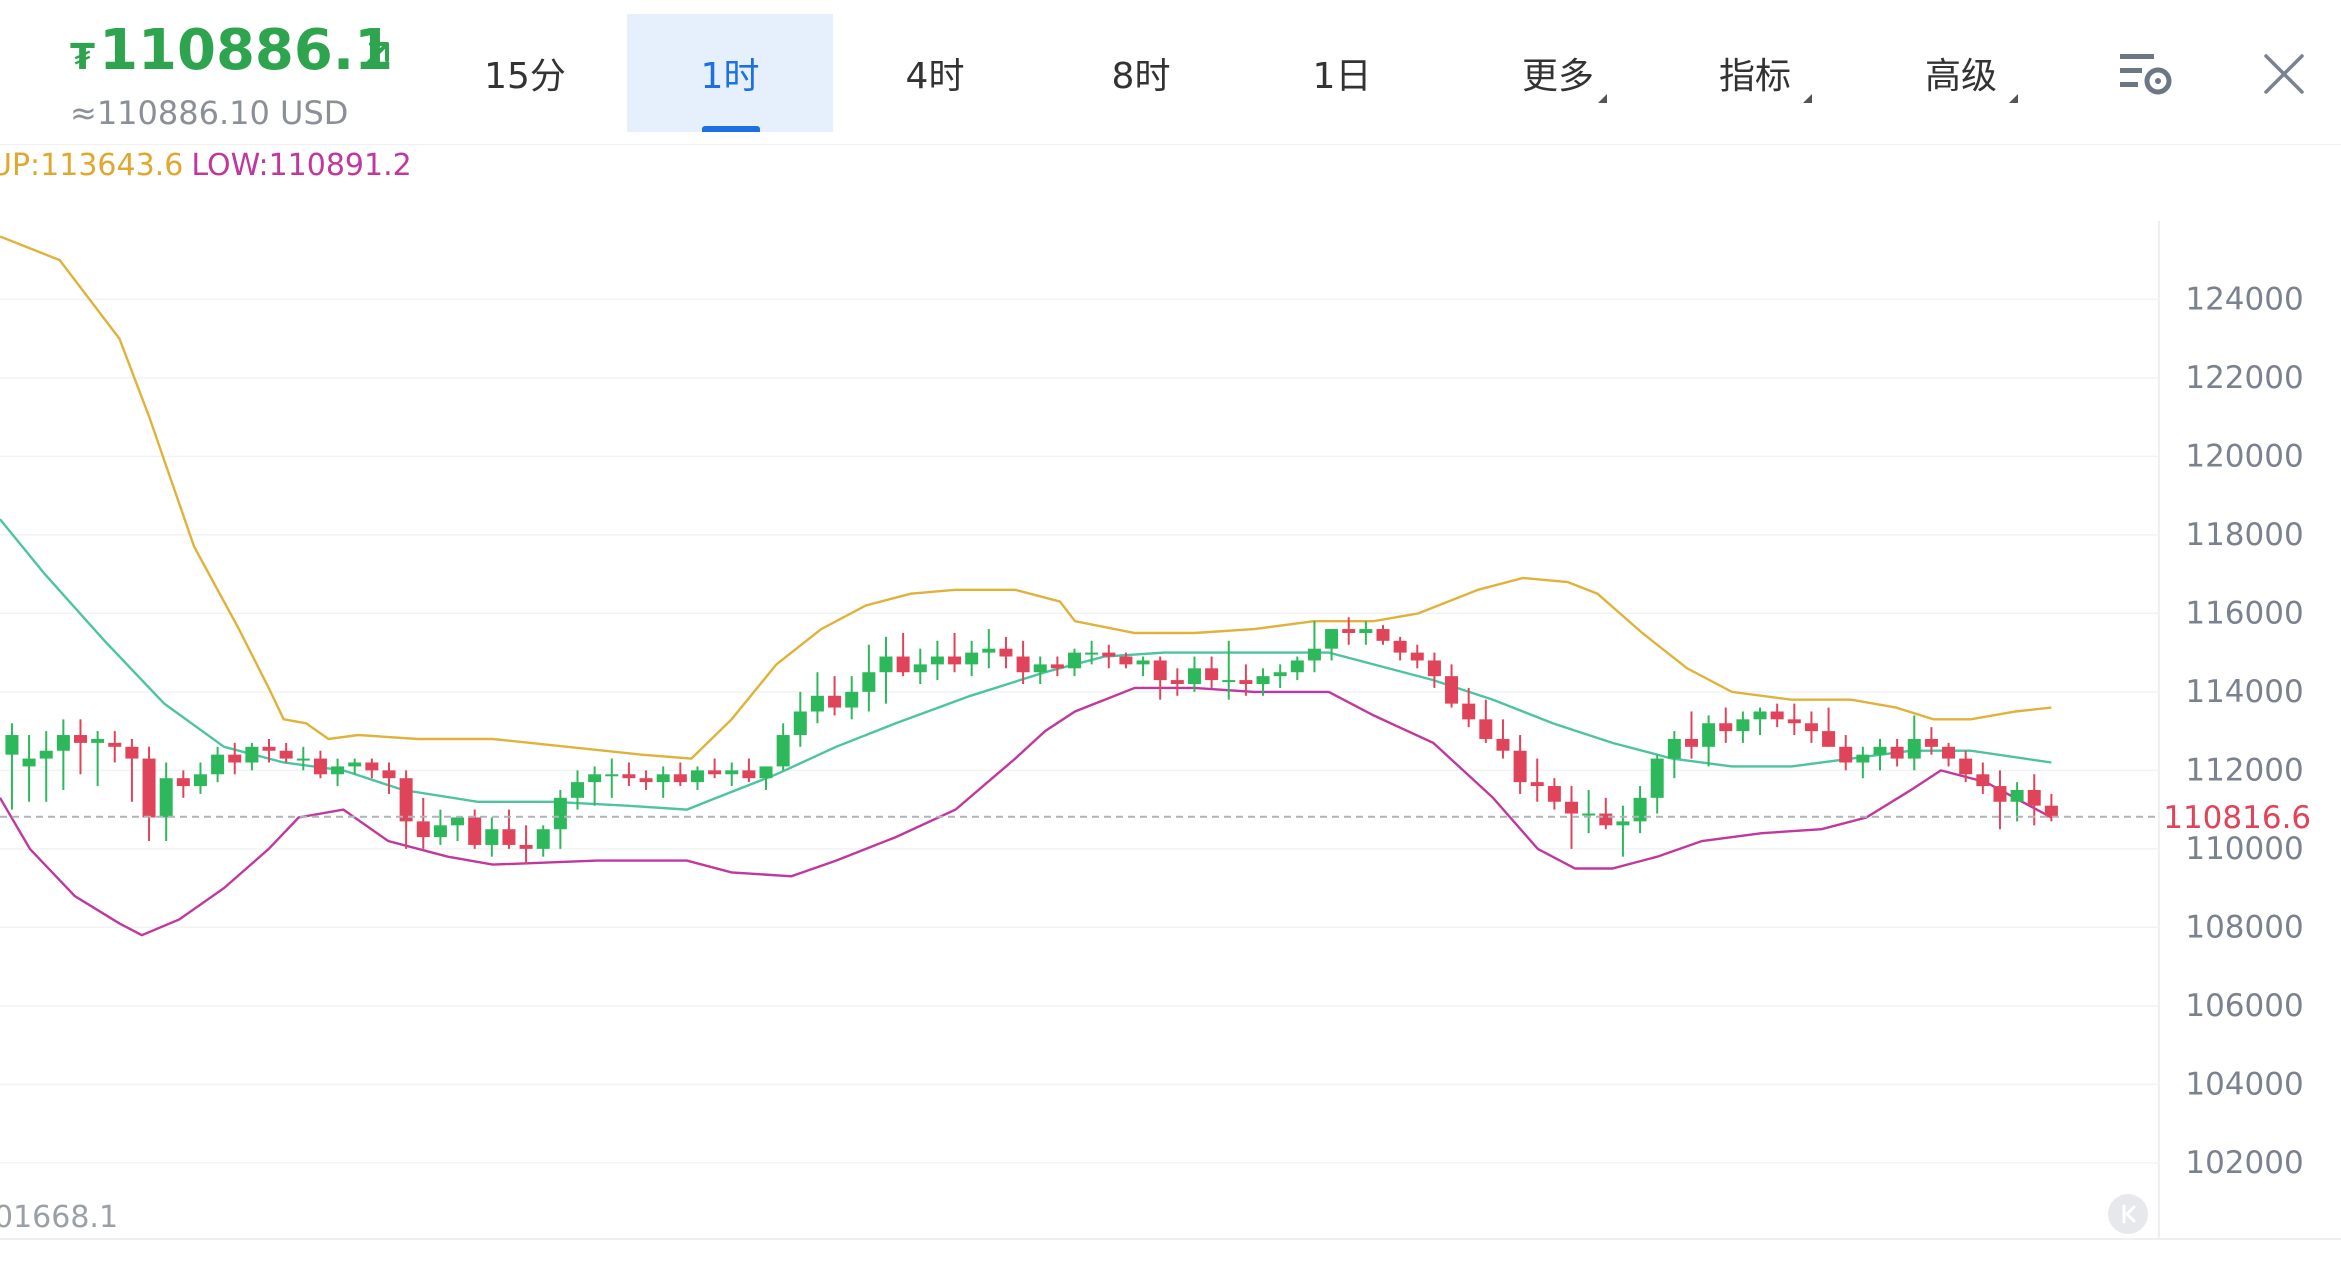 The height and width of the screenshot is (1280, 2341). I want to click on tab-1d: 1日, so click(1342, 73).